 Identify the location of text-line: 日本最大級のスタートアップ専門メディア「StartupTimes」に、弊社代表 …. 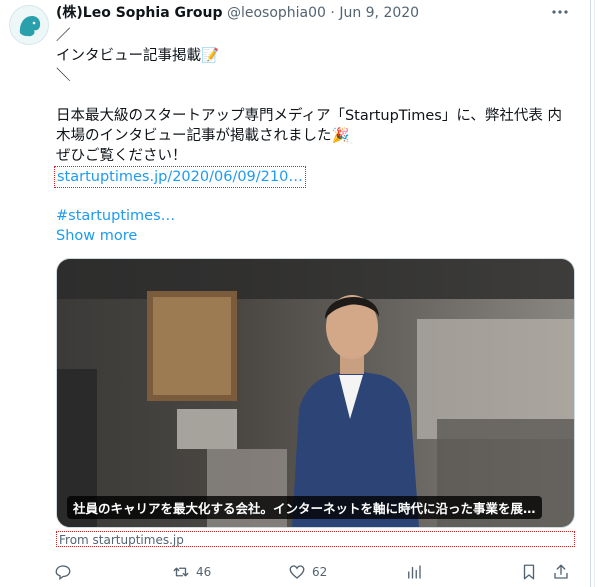
(309, 116).